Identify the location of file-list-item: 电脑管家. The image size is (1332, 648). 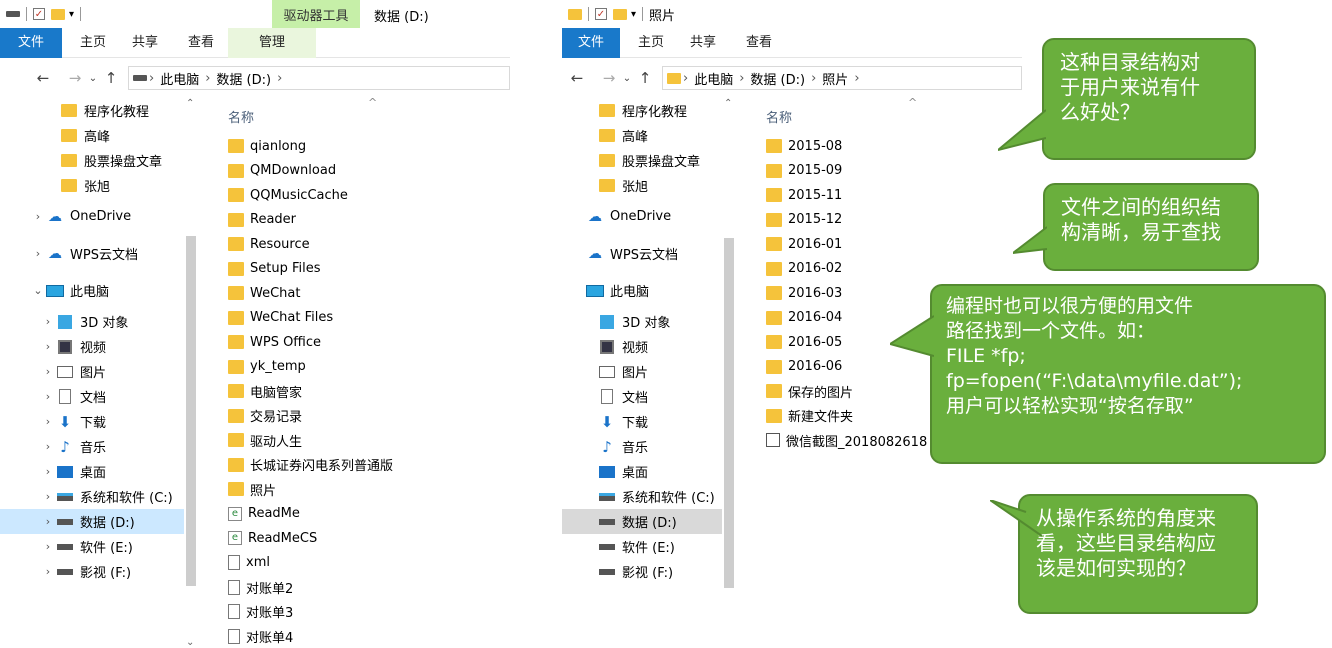
(368, 391).